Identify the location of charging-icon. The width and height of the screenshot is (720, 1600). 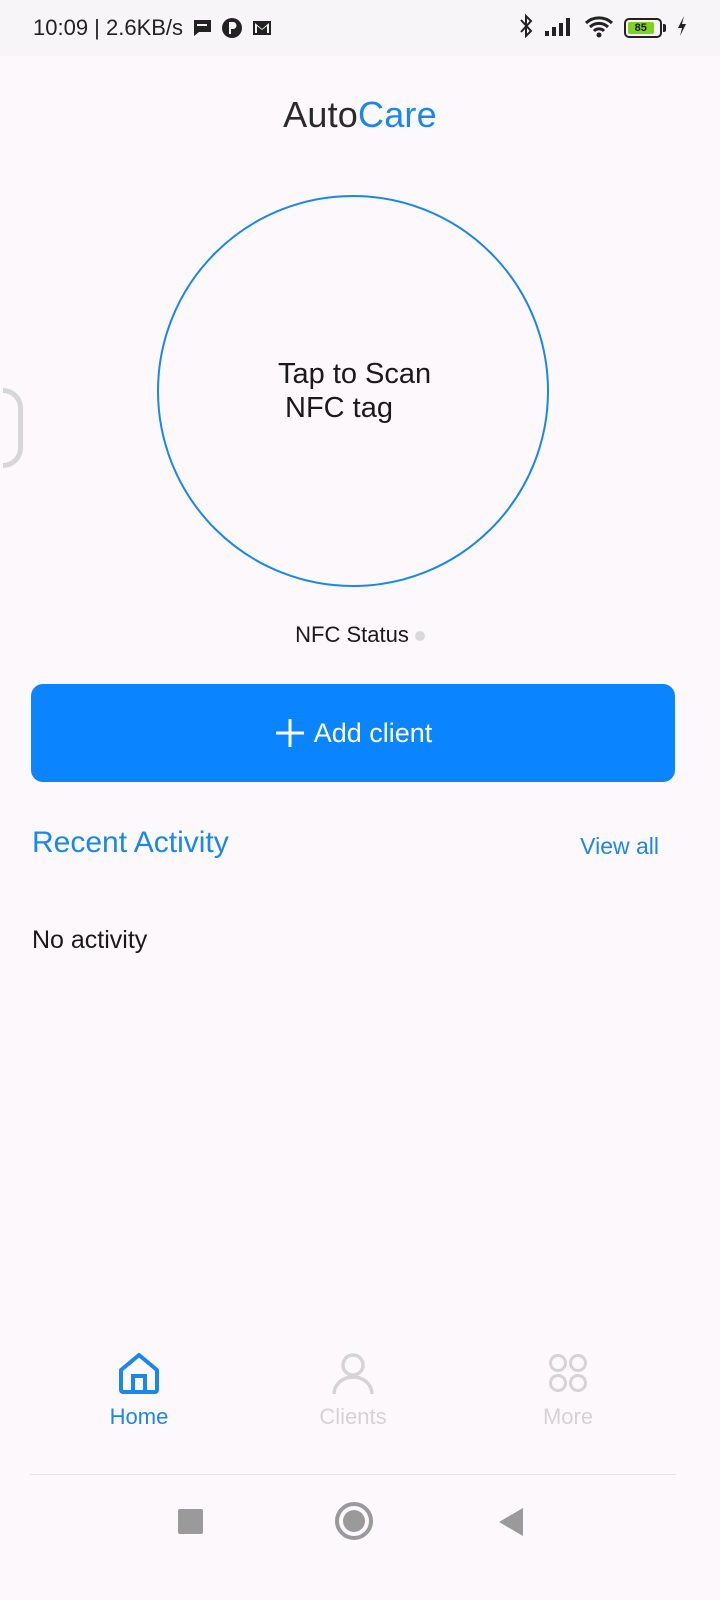
(682, 28).